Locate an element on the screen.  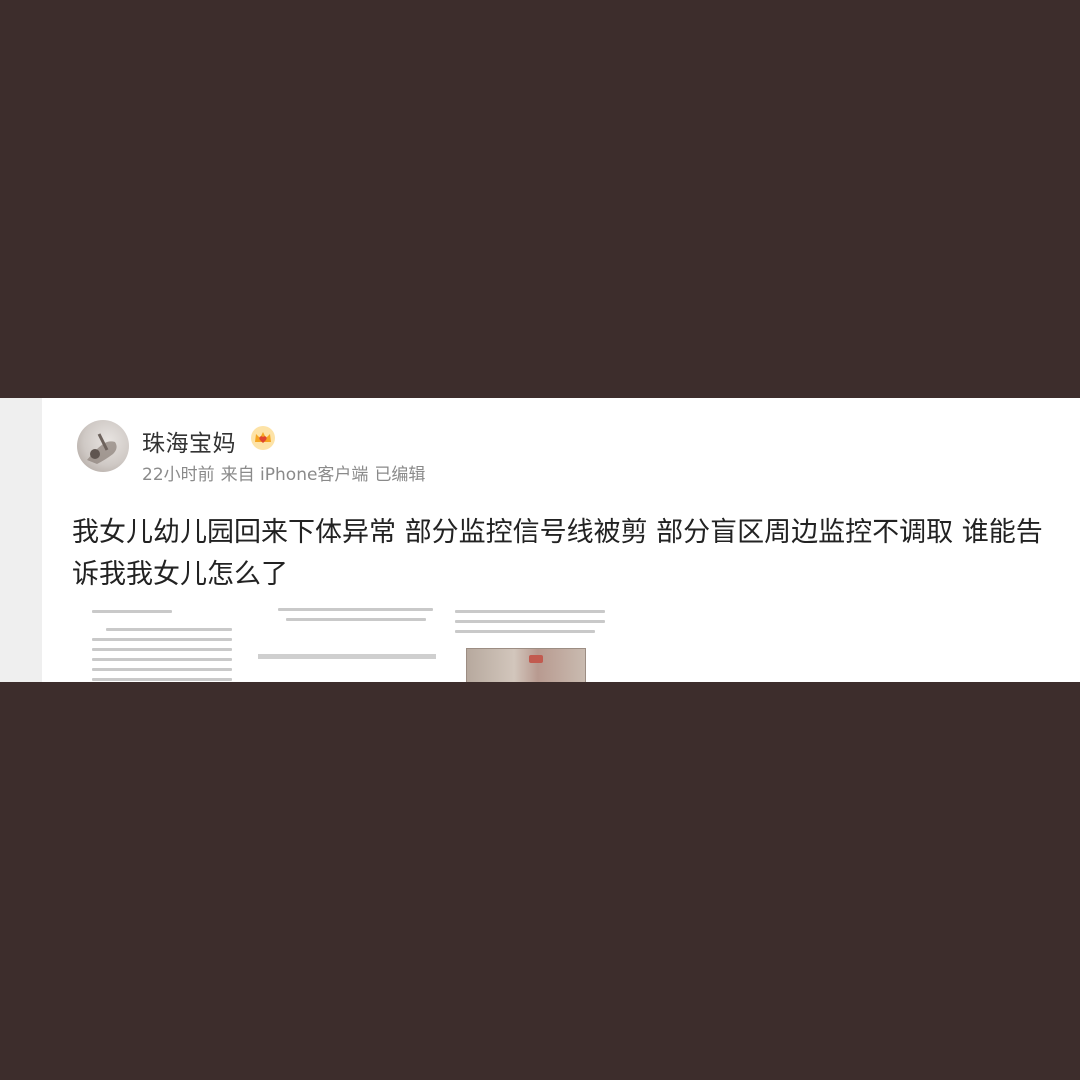
stamp-mark is located at coordinates (536, 659).